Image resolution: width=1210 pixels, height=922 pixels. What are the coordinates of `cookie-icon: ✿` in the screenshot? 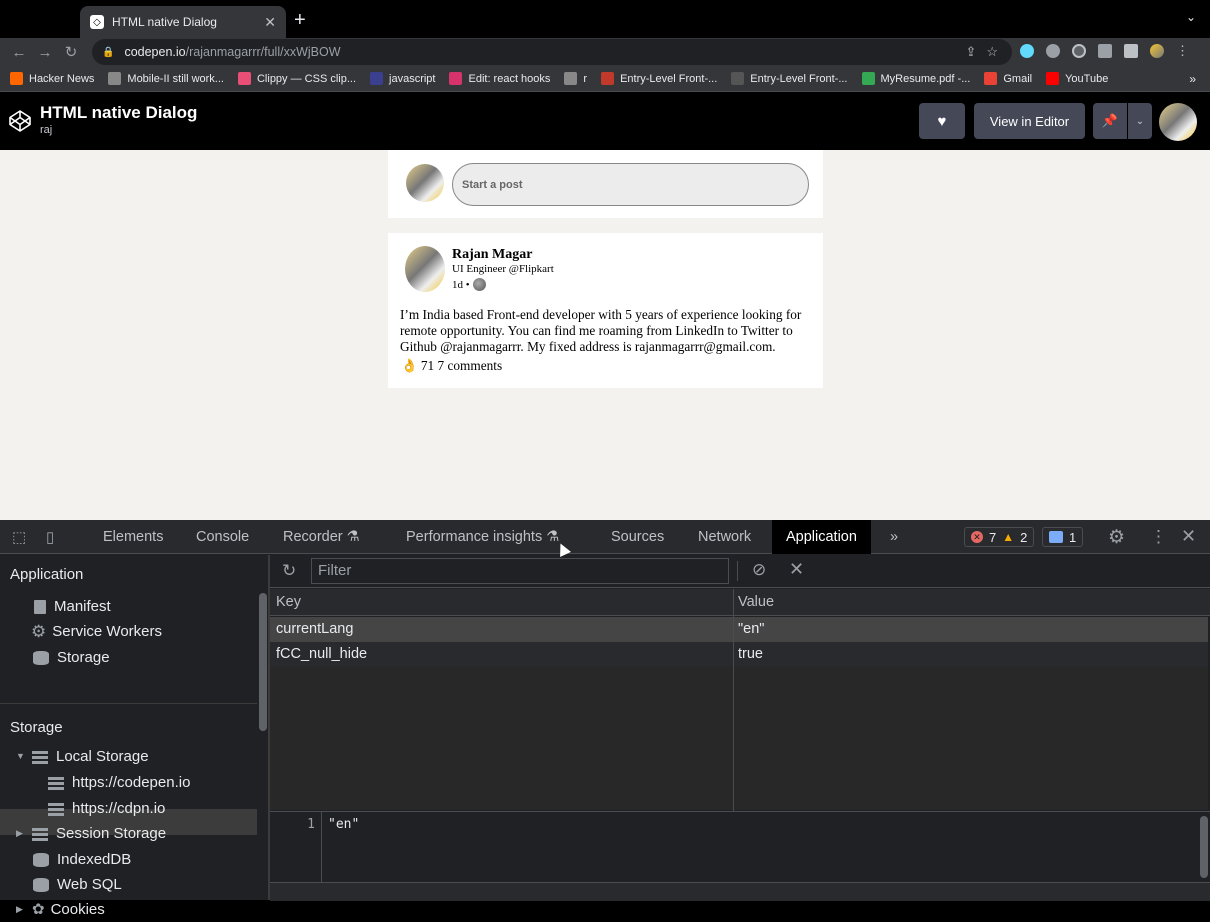 It's located at (38, 909).